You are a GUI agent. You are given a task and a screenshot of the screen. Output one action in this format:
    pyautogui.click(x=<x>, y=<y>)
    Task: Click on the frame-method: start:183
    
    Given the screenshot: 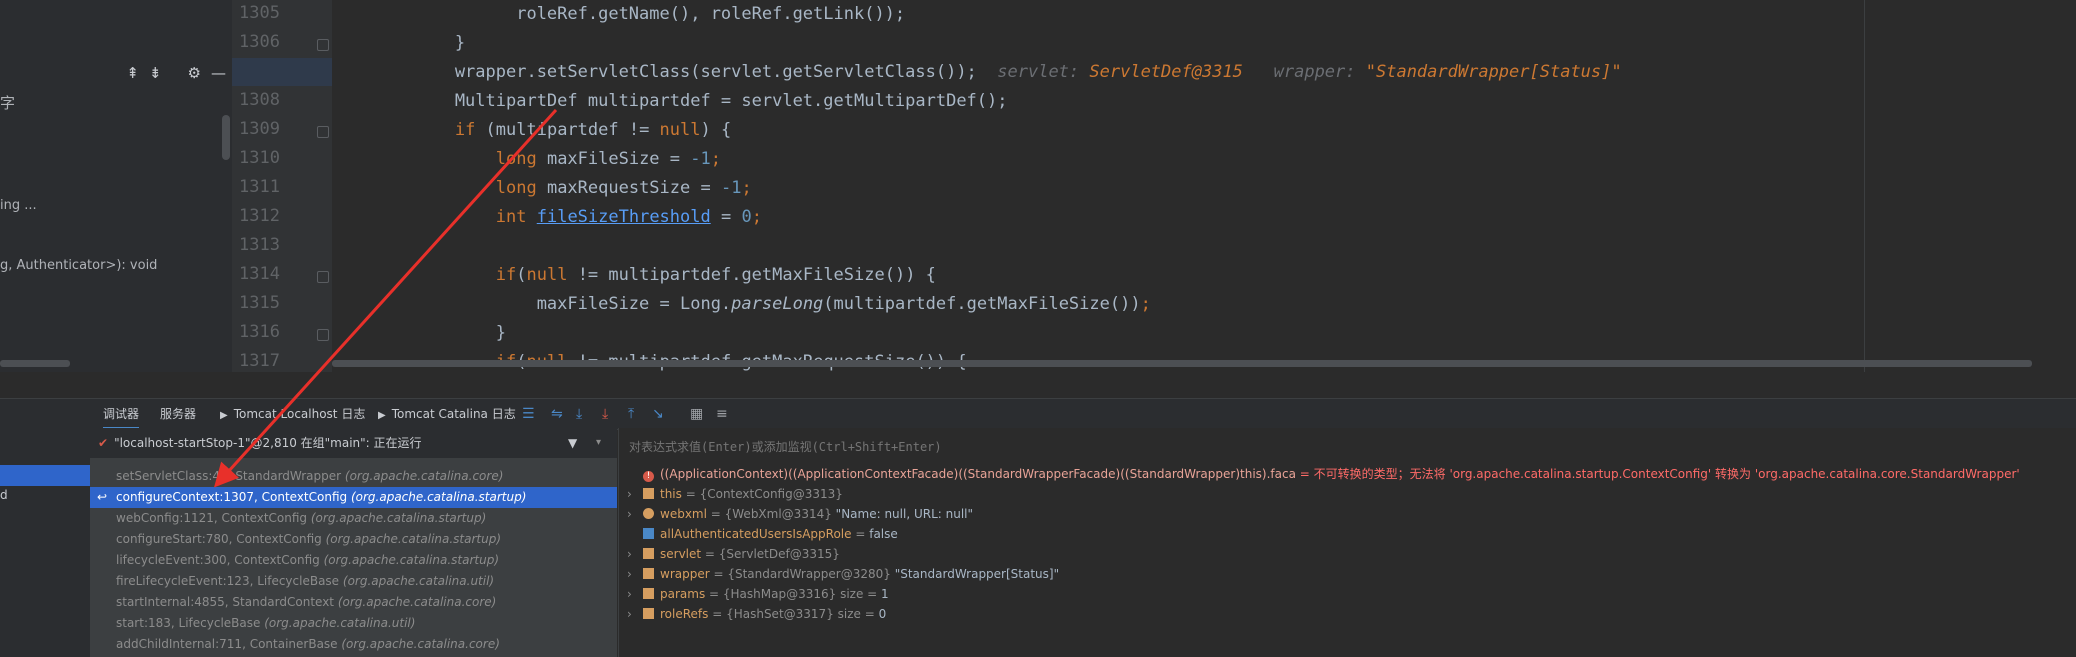 What is the action you would take?
    pyautogui.click(x=143, y=623)
    